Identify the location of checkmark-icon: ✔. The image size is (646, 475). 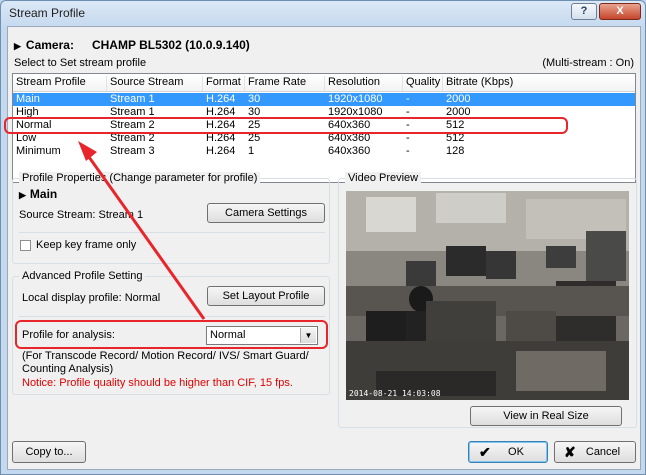
(485, 452).